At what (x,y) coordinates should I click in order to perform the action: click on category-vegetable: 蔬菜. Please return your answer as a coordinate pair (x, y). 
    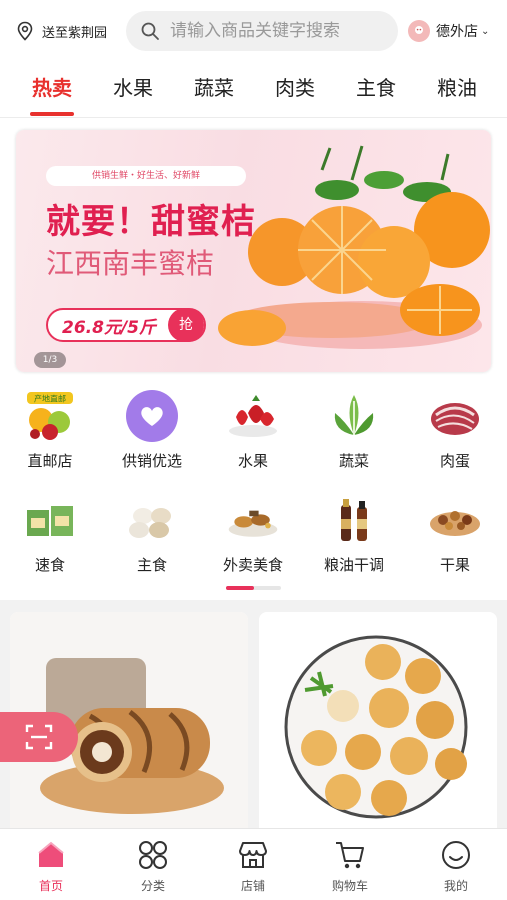
    Looking at the image, I should click on (354, 430).